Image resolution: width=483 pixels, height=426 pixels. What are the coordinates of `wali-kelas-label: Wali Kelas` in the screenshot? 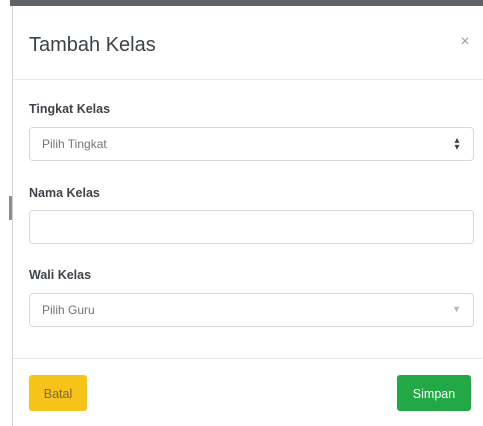 It's located at (60, 275).